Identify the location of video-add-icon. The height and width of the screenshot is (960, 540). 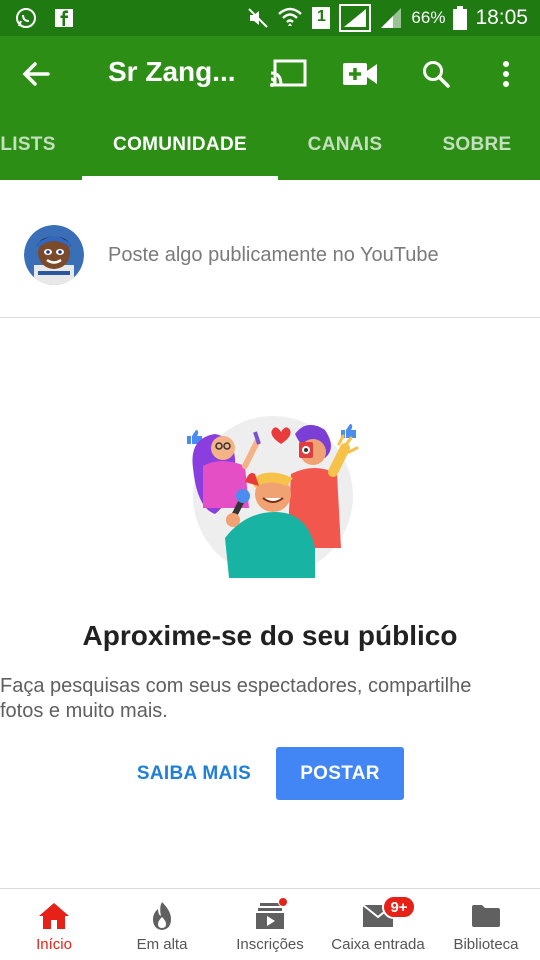
(360, 74).